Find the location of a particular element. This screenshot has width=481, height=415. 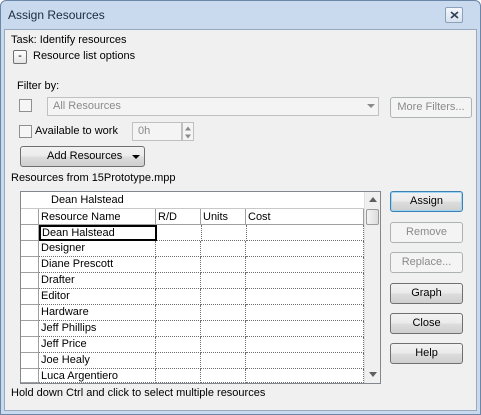

available-to-work-label: Available to work is located at coordinates (76, 131).